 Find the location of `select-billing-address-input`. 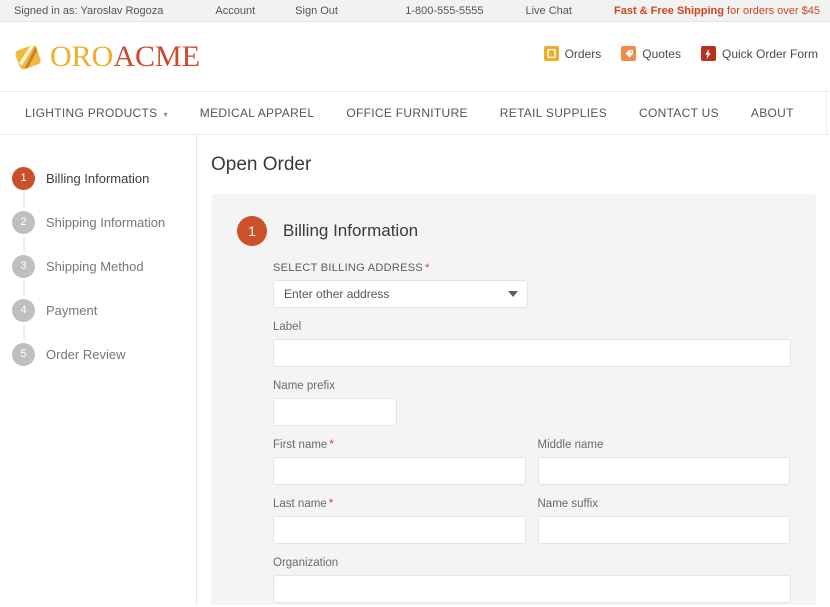

select-billing-address-input is located at coordinates (400, 294).